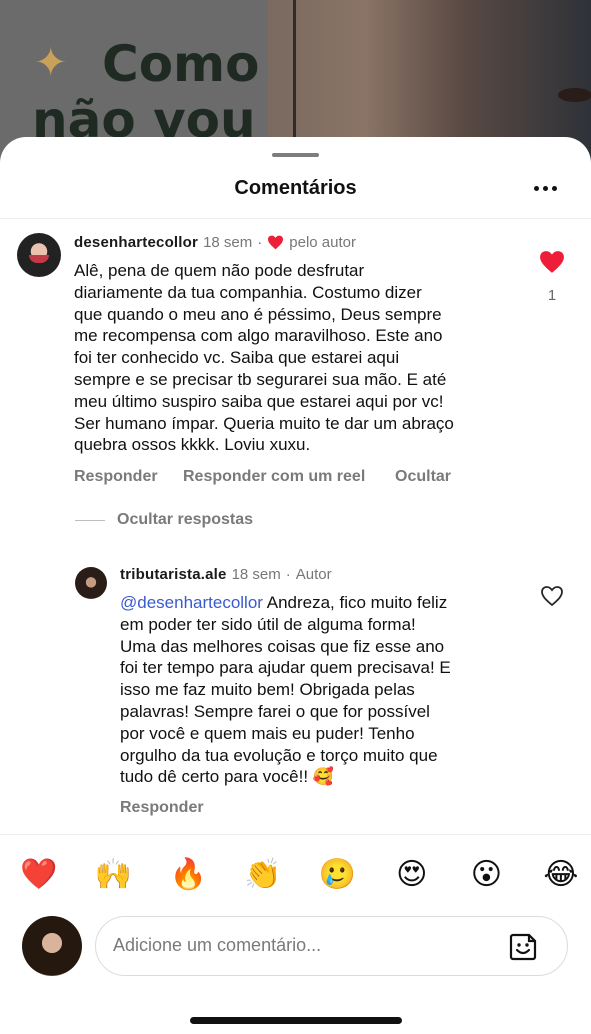 The image size is (591, 1034). Describe the element at coordinates (181, 64) in the screenshot. I see `reel-overlay-line: Como` at that location.